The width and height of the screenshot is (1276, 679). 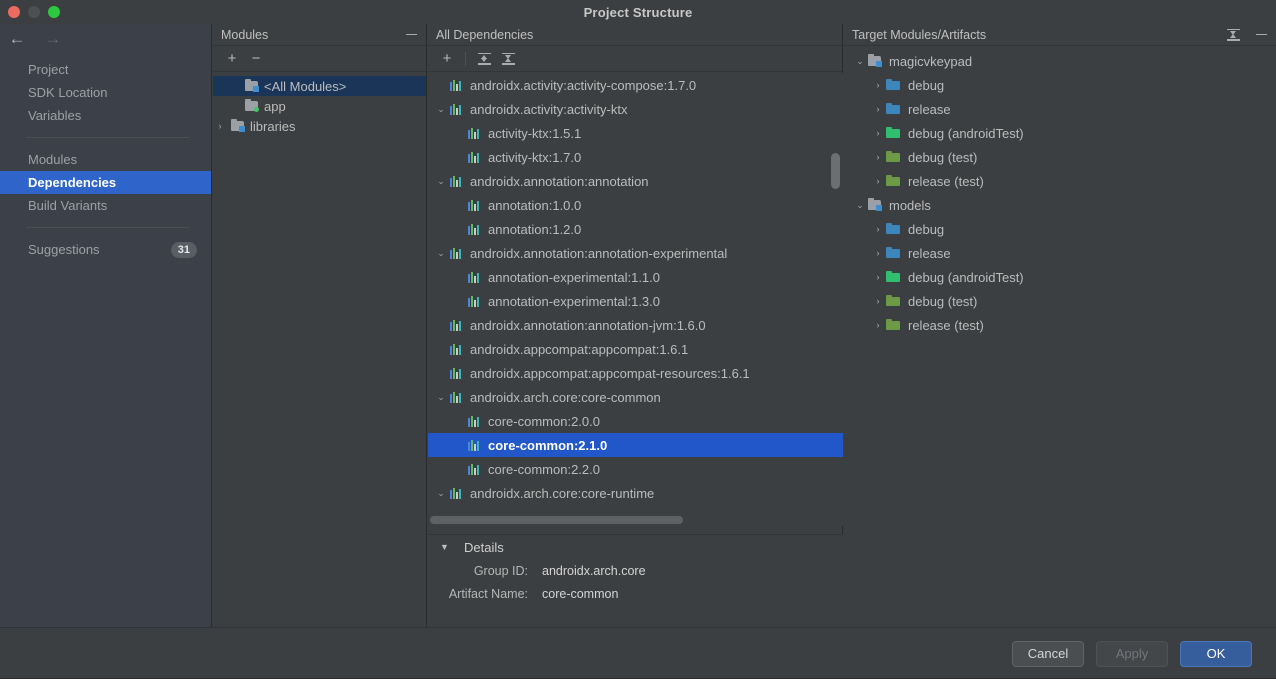 I want to click on forward-arrow-icon: →, so click(x=53, y=38).